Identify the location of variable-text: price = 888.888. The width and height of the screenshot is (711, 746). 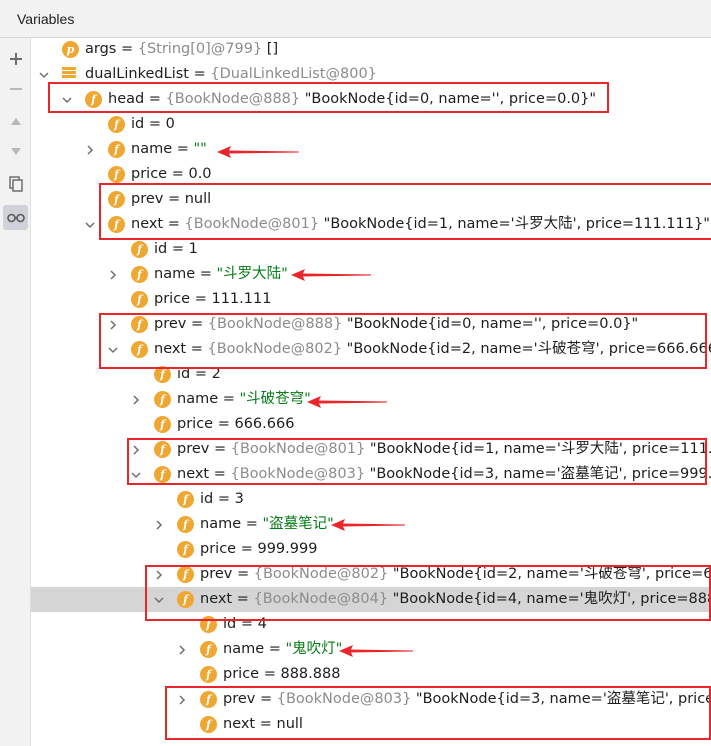
(282, 674).